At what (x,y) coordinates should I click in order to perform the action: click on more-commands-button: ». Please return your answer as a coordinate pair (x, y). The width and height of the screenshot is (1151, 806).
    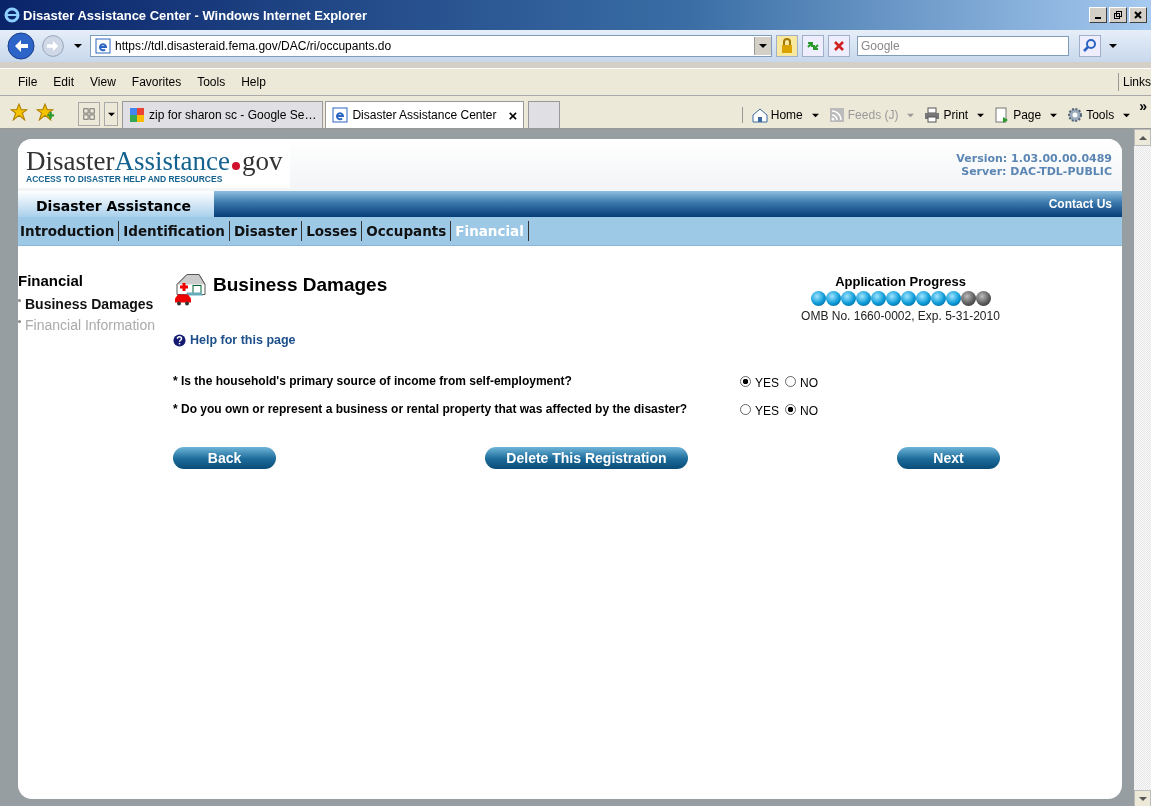
    Looking at the image, I should click on (1143, 106).